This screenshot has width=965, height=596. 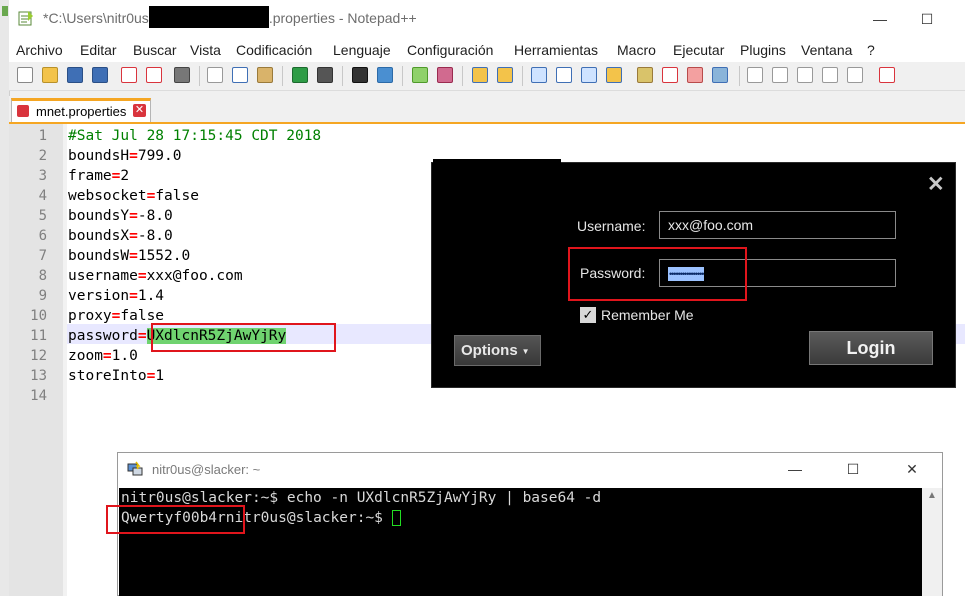 I want to click on property-value: 1552.0, so click(x=164, y=256).